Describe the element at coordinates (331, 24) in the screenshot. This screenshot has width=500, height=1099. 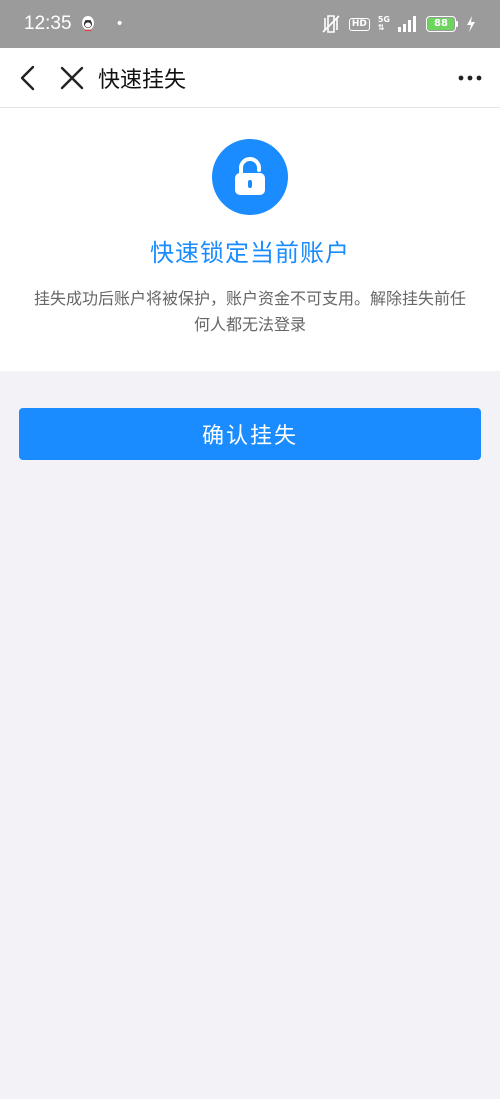
I see `vibrate-off-icon` at that location.